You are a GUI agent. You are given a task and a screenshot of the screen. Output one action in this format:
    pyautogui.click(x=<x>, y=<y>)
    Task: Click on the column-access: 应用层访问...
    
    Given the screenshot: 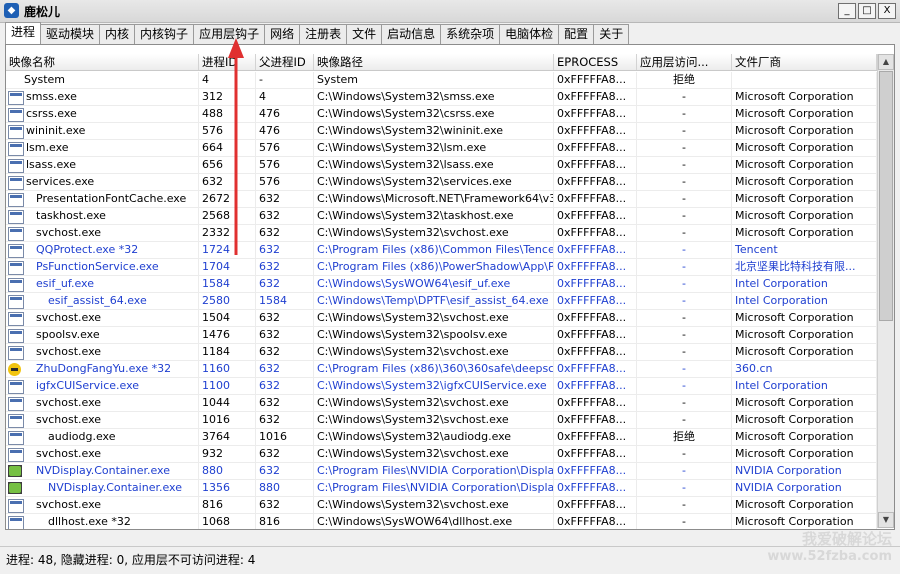 What is the action you would take?
    pyautogui.click(x=684, y=62)
    